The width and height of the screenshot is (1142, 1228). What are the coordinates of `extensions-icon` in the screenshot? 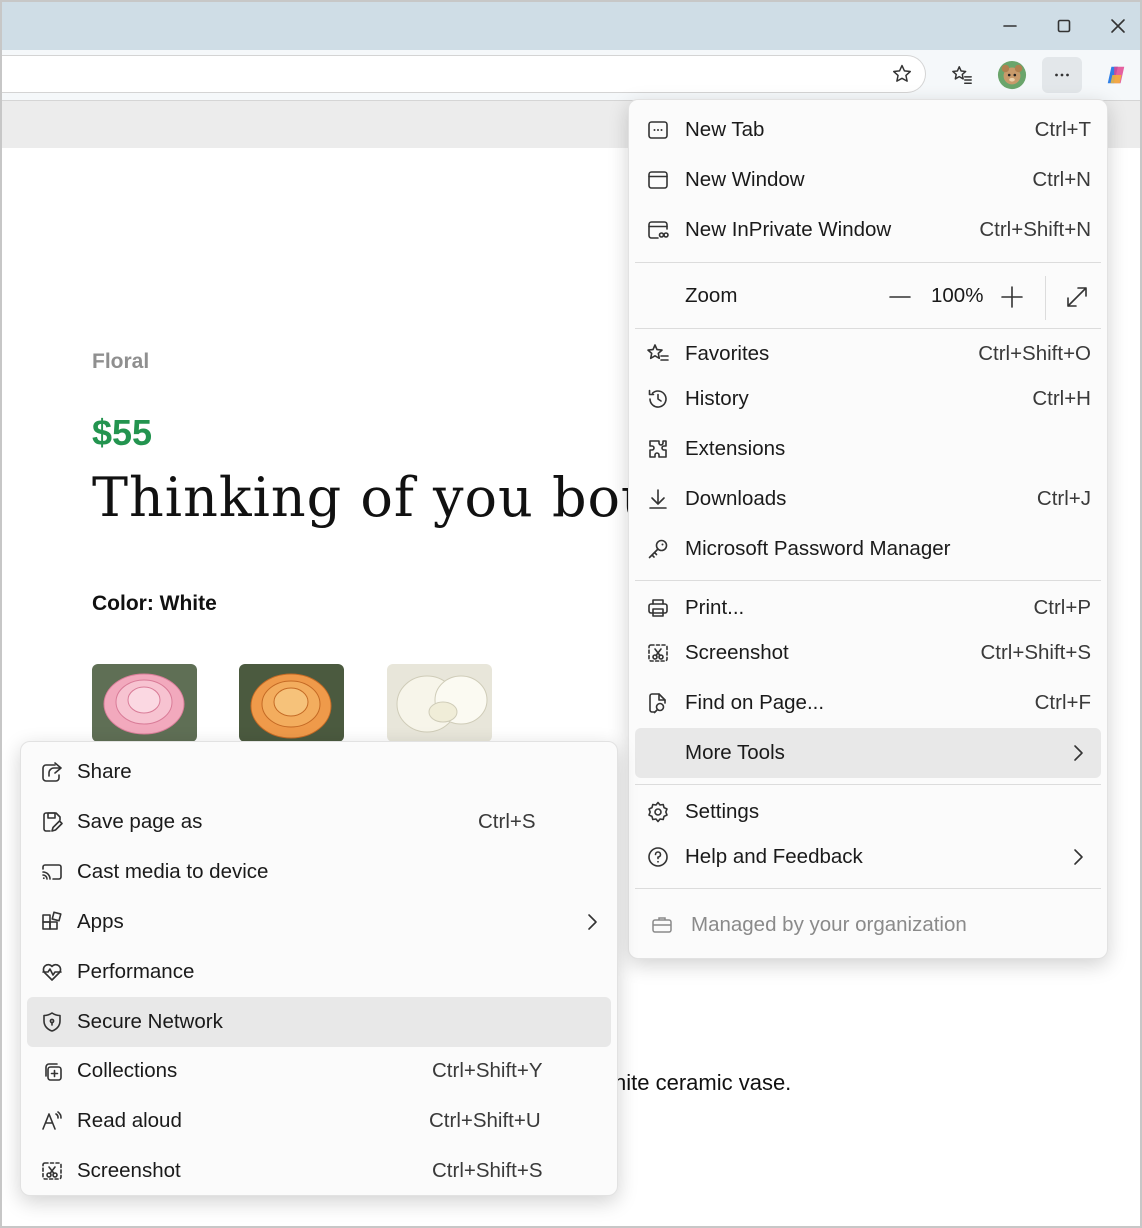 It's located at (658, 449).